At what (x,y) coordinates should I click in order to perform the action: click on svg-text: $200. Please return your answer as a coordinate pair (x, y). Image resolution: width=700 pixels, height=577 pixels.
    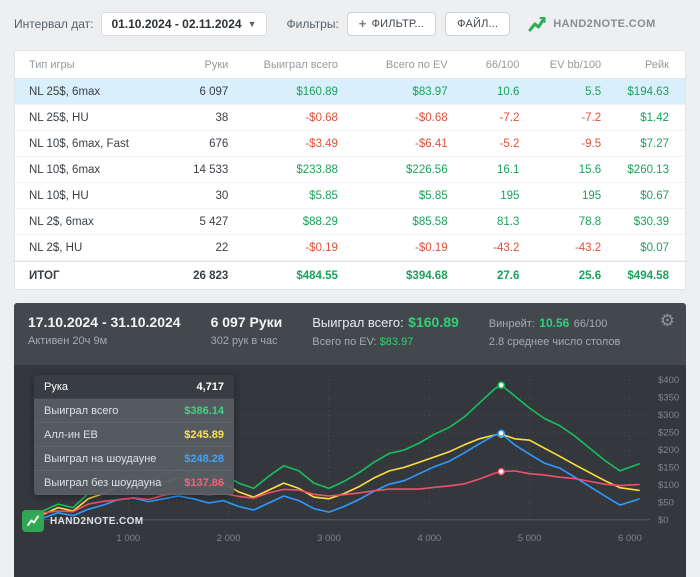
    Looking at the image, I should click on (668, 450).